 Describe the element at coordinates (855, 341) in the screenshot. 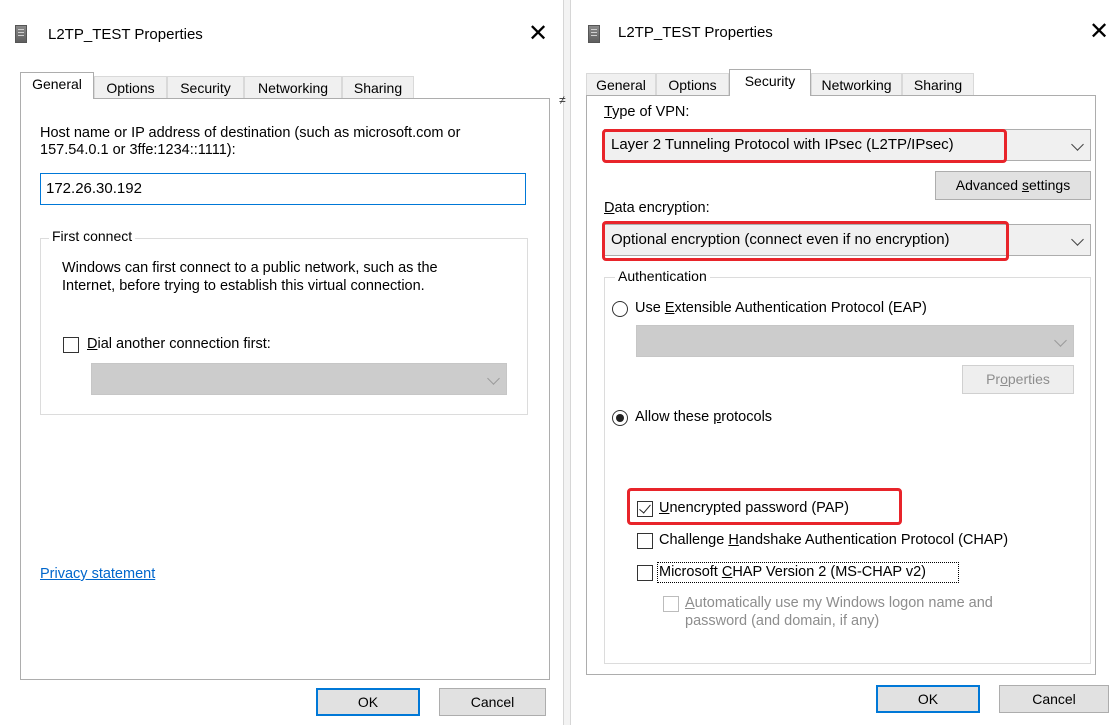

I see `eap-method-select` at that location.